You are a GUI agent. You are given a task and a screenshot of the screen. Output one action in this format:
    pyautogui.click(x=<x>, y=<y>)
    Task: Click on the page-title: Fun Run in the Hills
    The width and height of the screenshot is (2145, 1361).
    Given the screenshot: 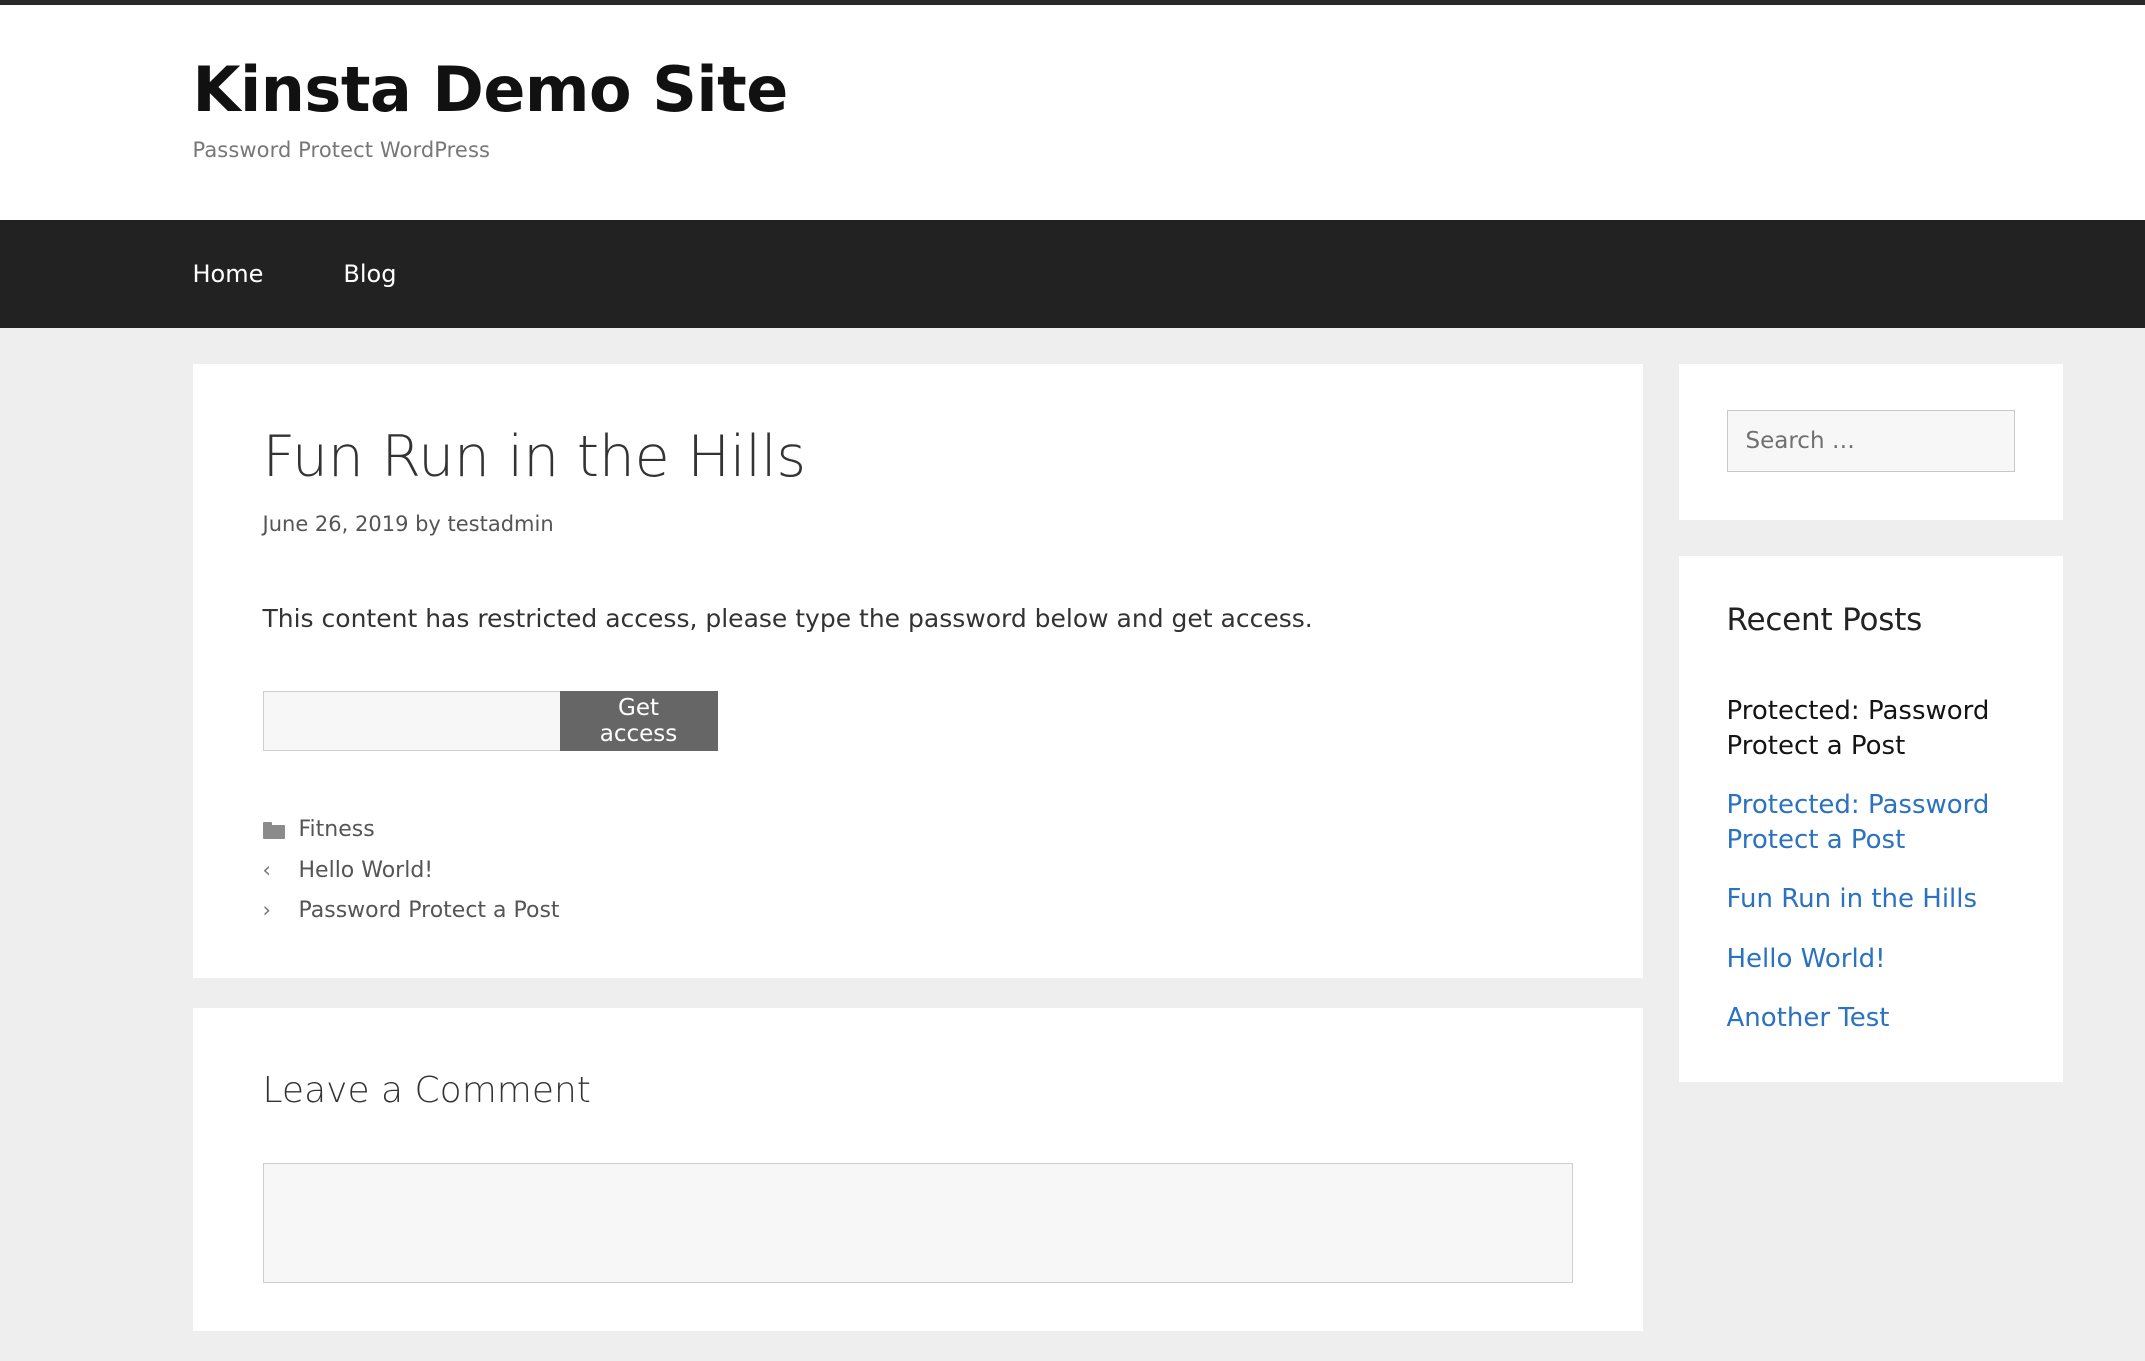 What is the action you would take?
    pyautogui.click(x=534, y=457)
    